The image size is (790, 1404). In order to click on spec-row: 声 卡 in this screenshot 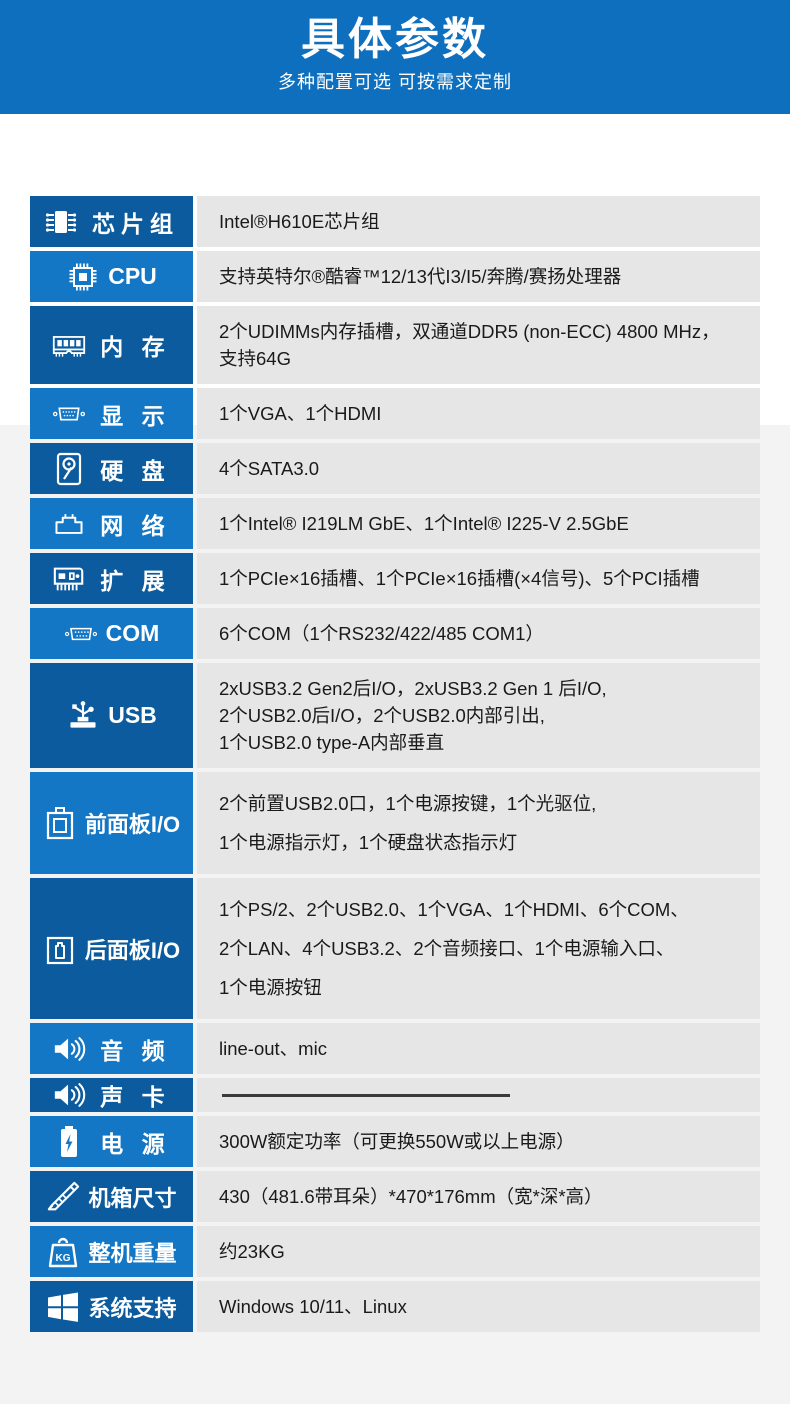, I will do `click(395, 1095)`.